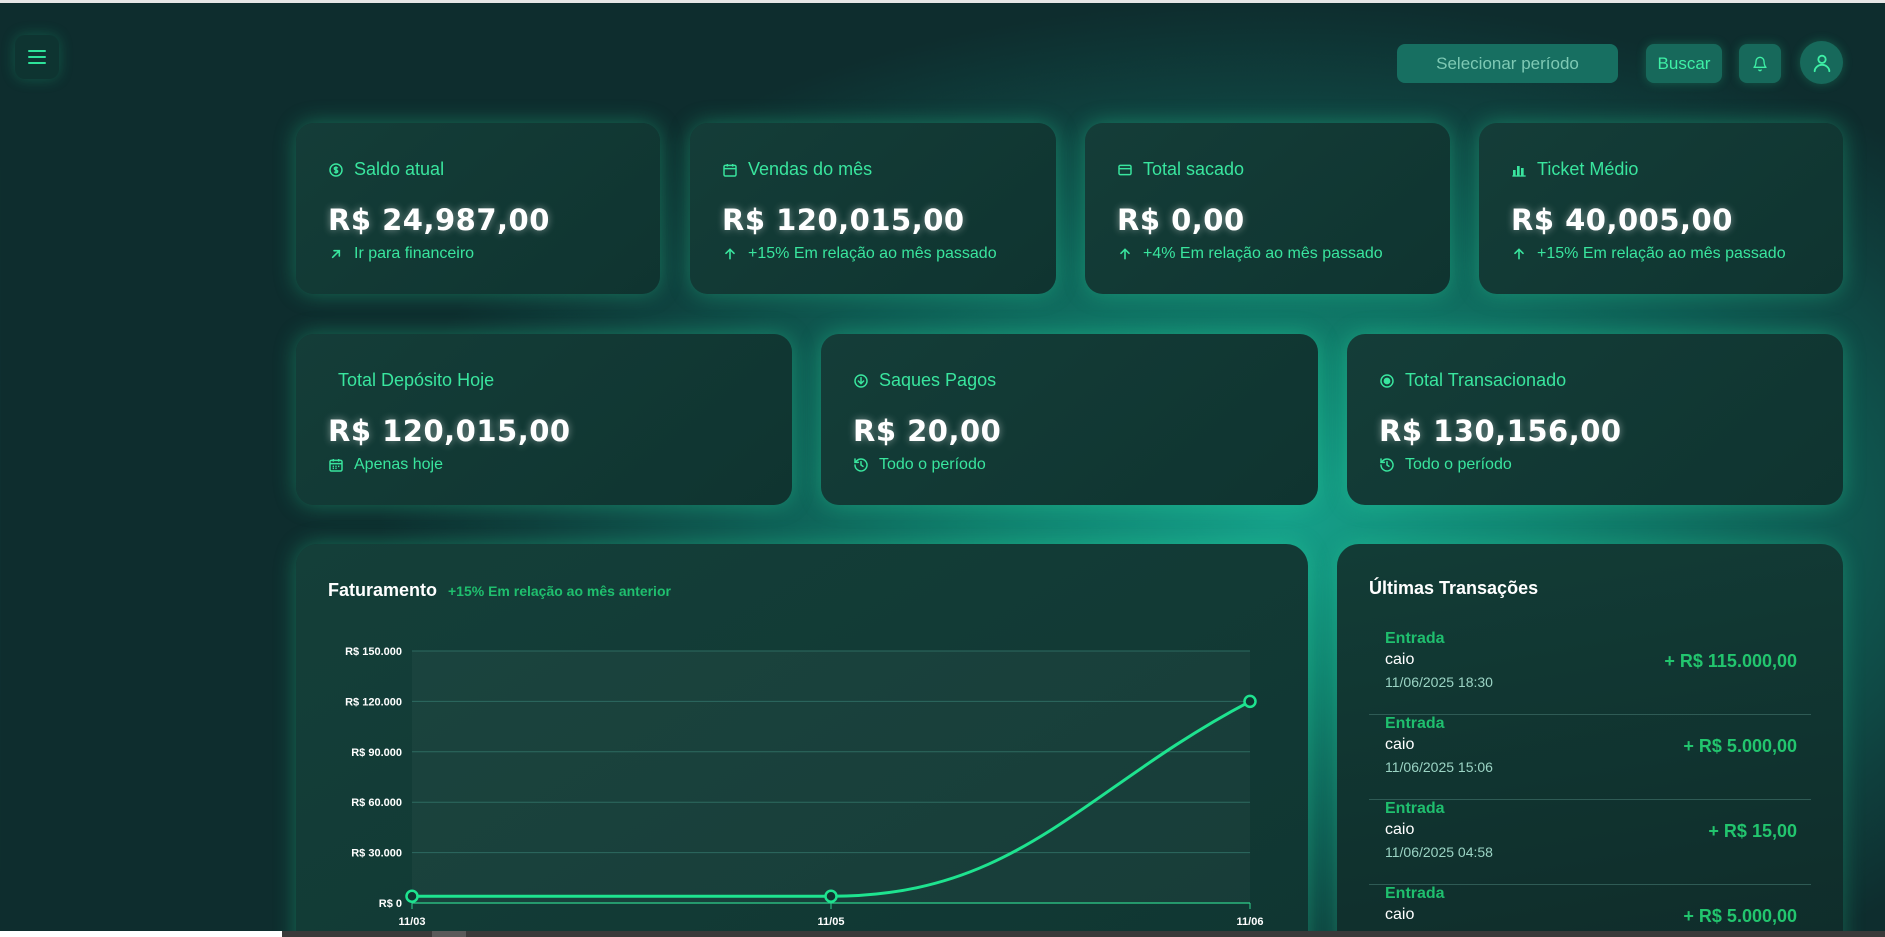  I want to click on user-icon, so click(1821, 63).